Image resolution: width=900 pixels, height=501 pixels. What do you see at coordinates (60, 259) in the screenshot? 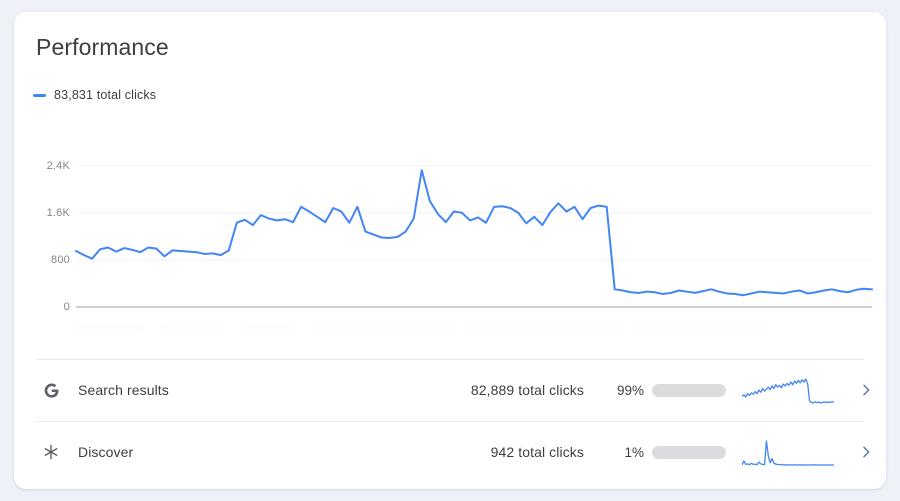
I see `y-axis-tick: 800` at bounding box center [60, 259].